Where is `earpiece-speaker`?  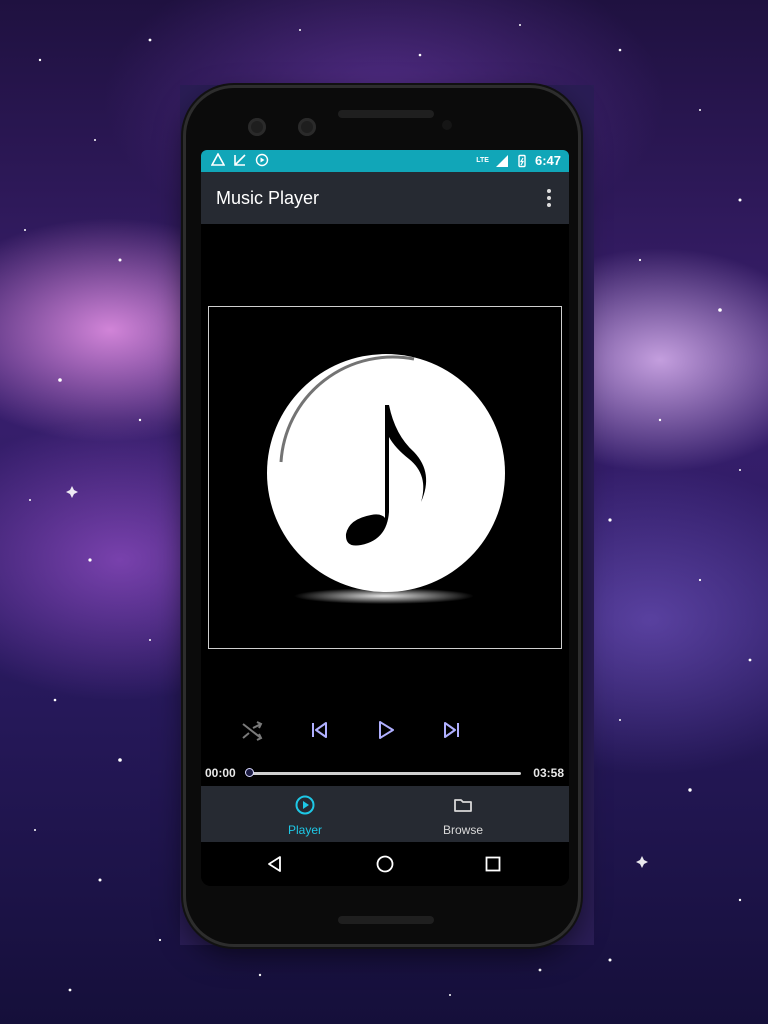
earpiece-speaker is located at coordinates (386, 114).